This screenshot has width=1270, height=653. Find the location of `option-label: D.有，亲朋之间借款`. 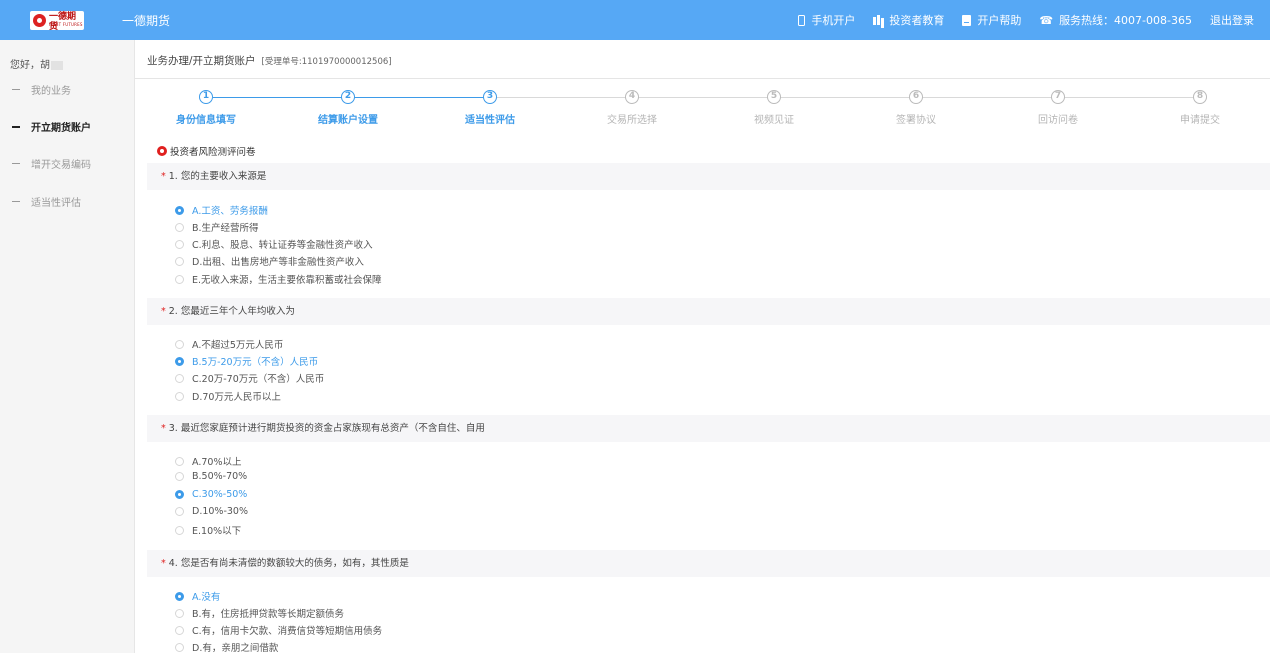

option-label: D.有，亲朋之间借款 is located at coordinates (235, 648).